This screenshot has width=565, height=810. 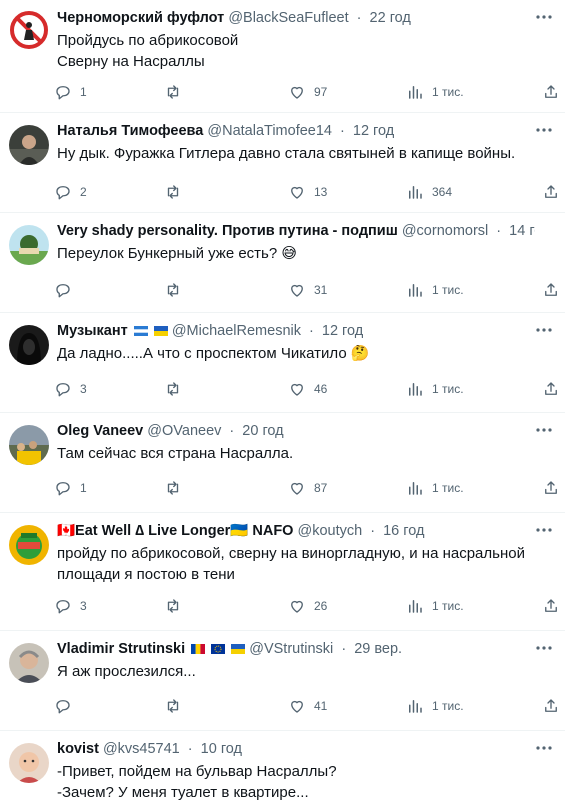 I want to click on author-handle: @BlackSeaFufleet, so click(x=288, y=18).